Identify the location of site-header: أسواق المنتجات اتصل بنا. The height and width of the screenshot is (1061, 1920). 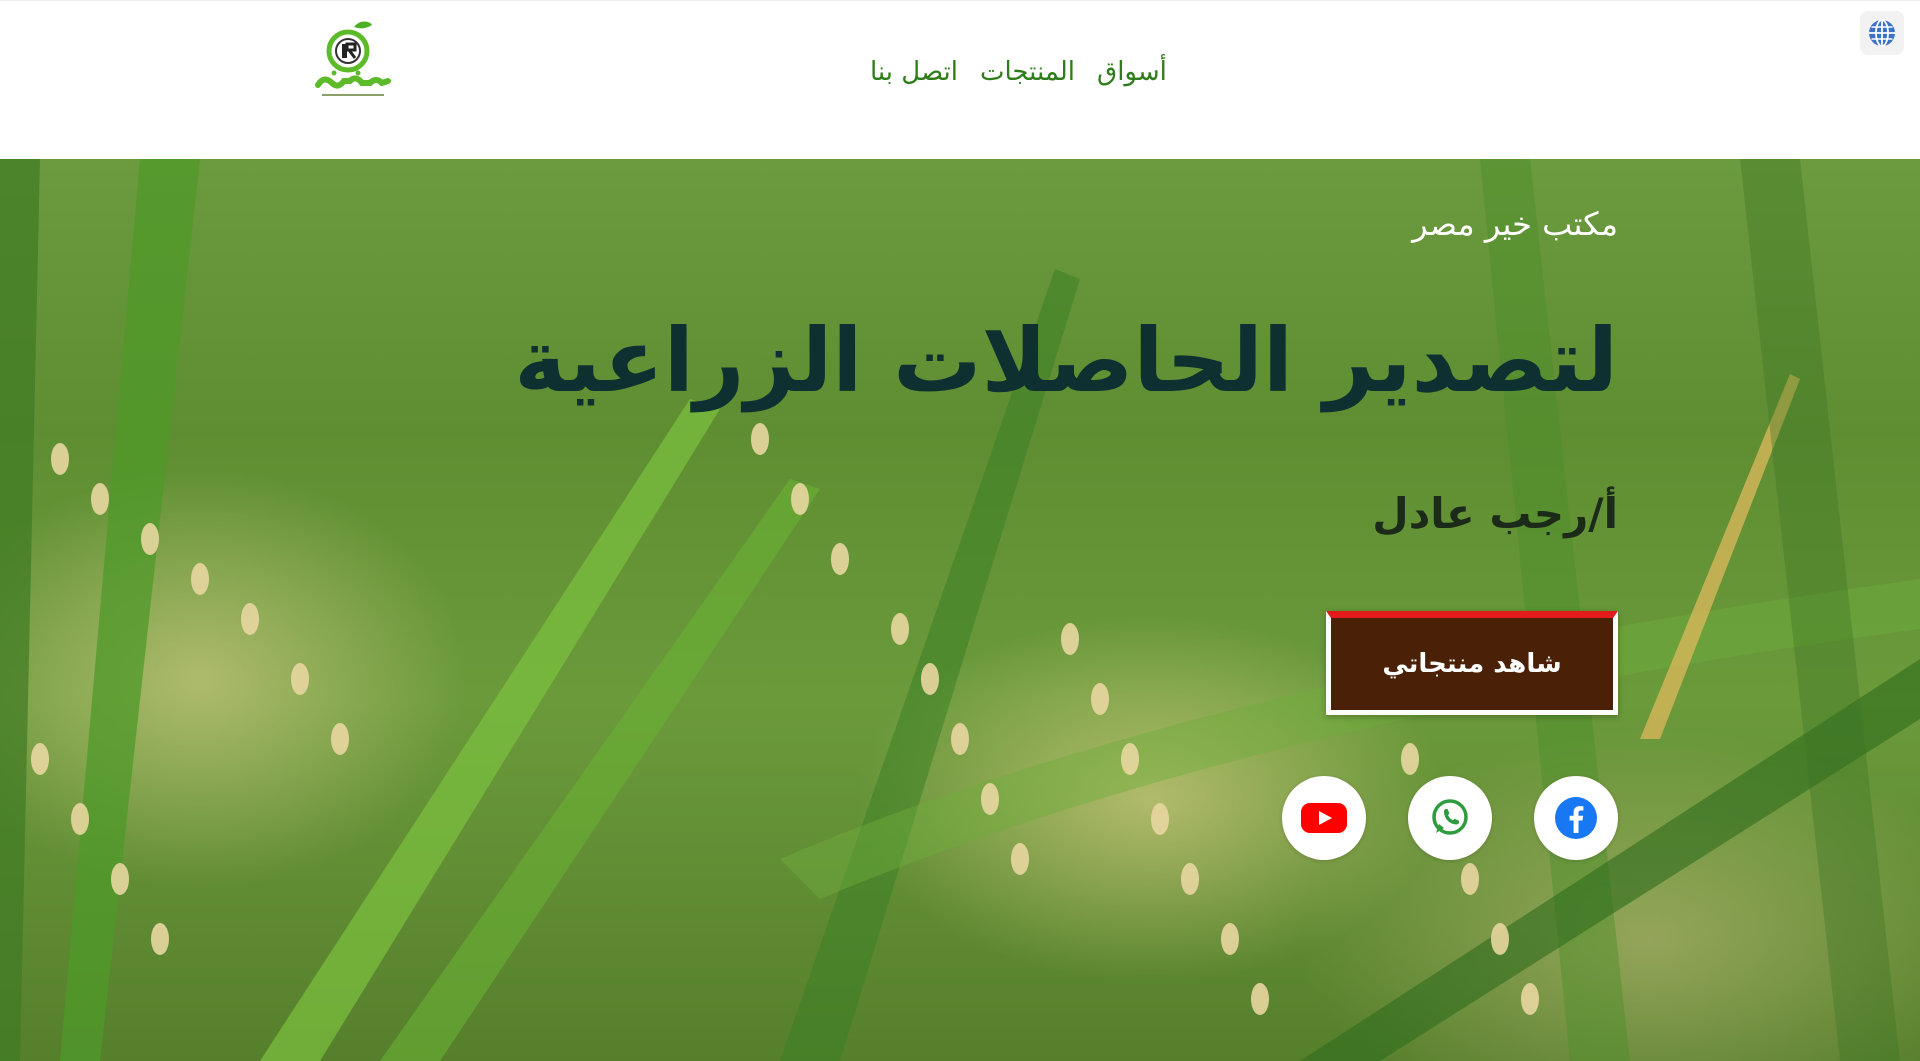
(960, 79).